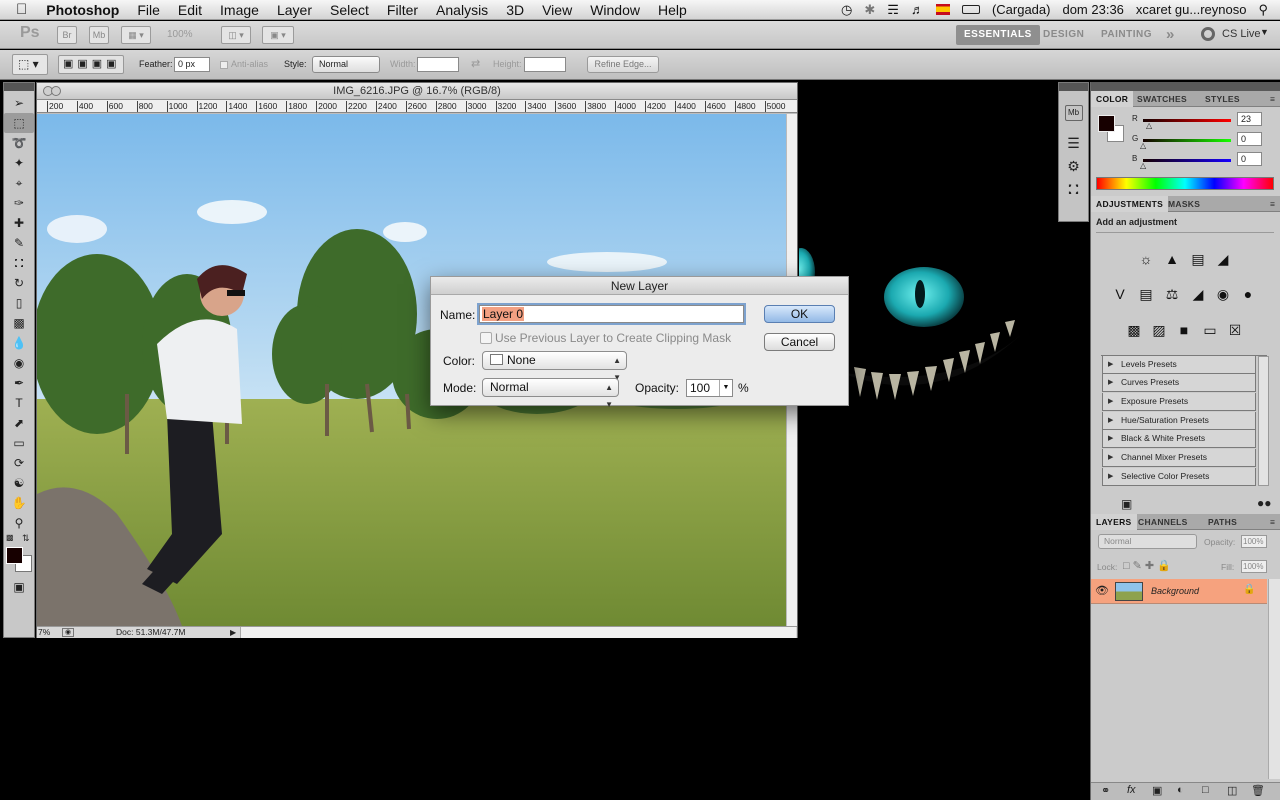 This screenshot has width=1280, height=800. What do you see at coordinates (68, 632) in the screenshot?
I see `status-menu-icon: ◉` at bounding box center [68, 632].